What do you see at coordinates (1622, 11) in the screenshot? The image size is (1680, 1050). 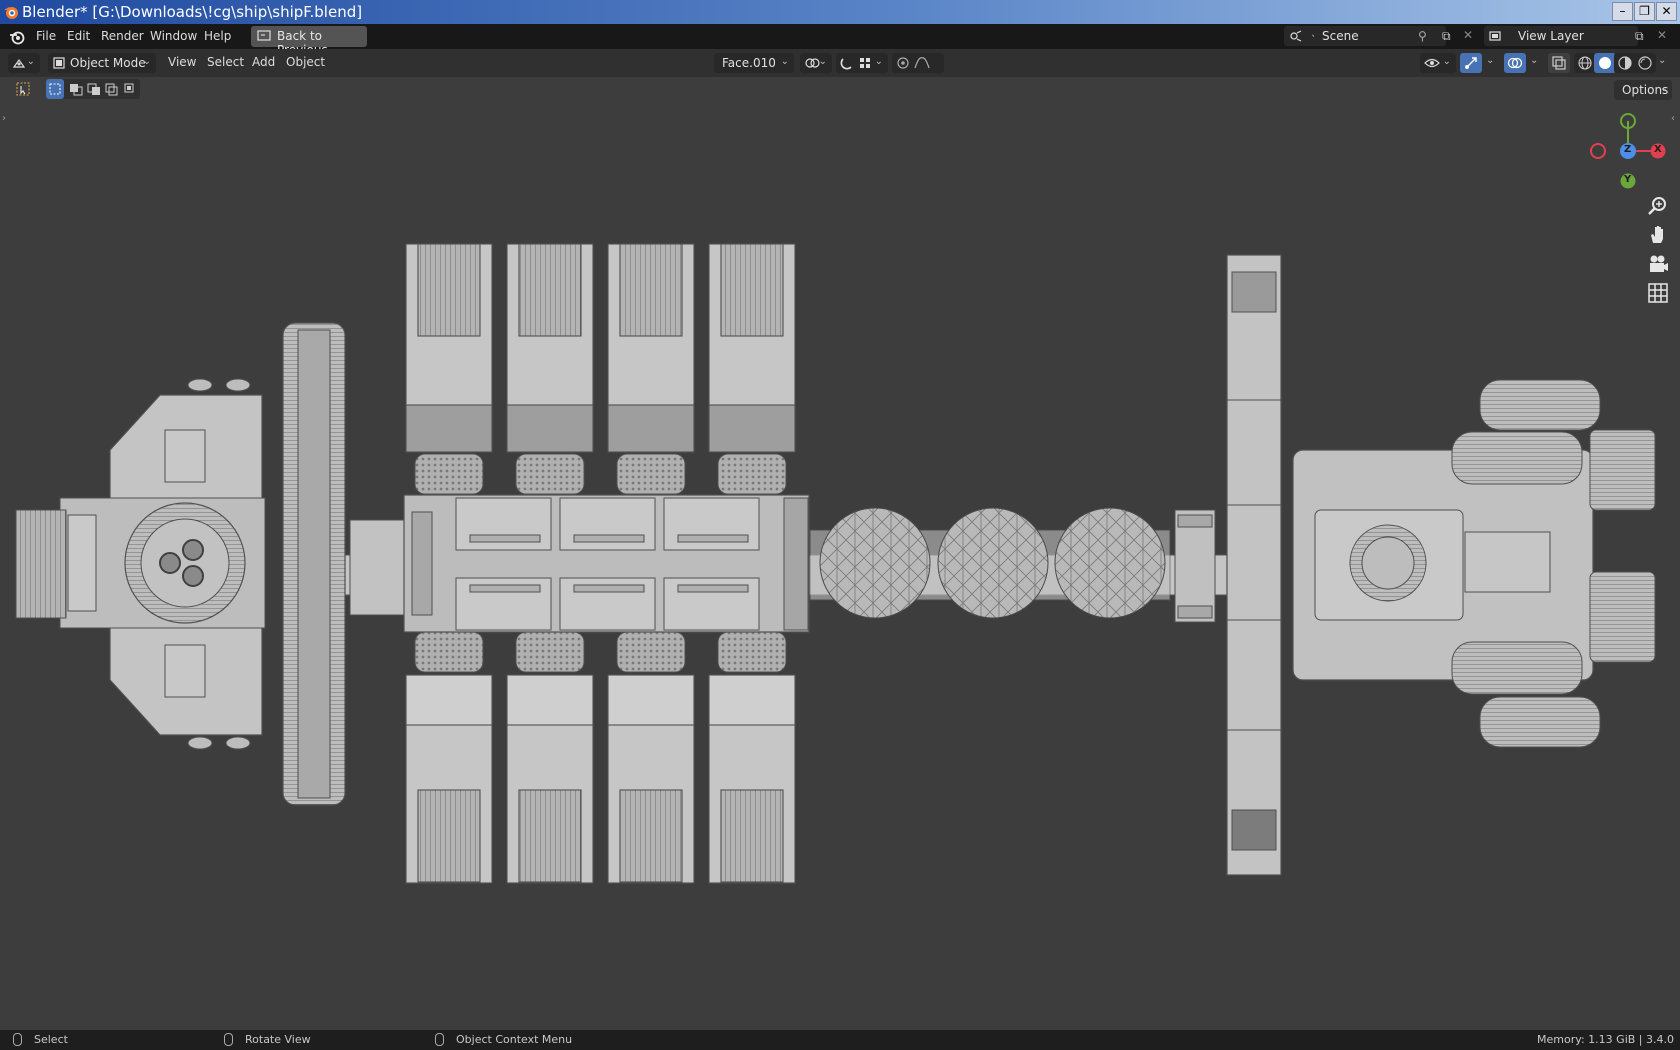 I see `minimize-button: –` at bounding box center [1622, 11].